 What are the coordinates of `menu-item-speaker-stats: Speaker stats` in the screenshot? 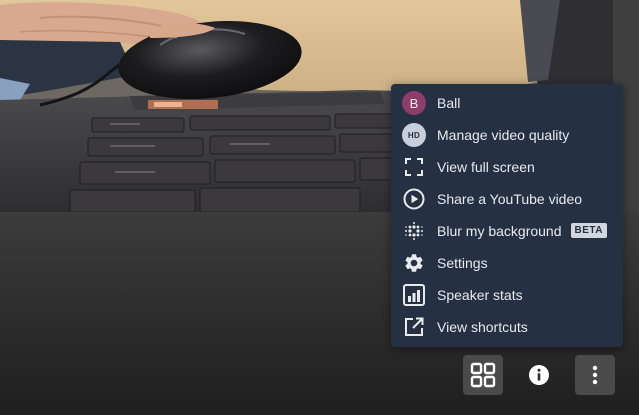 It's located at (507, 295).